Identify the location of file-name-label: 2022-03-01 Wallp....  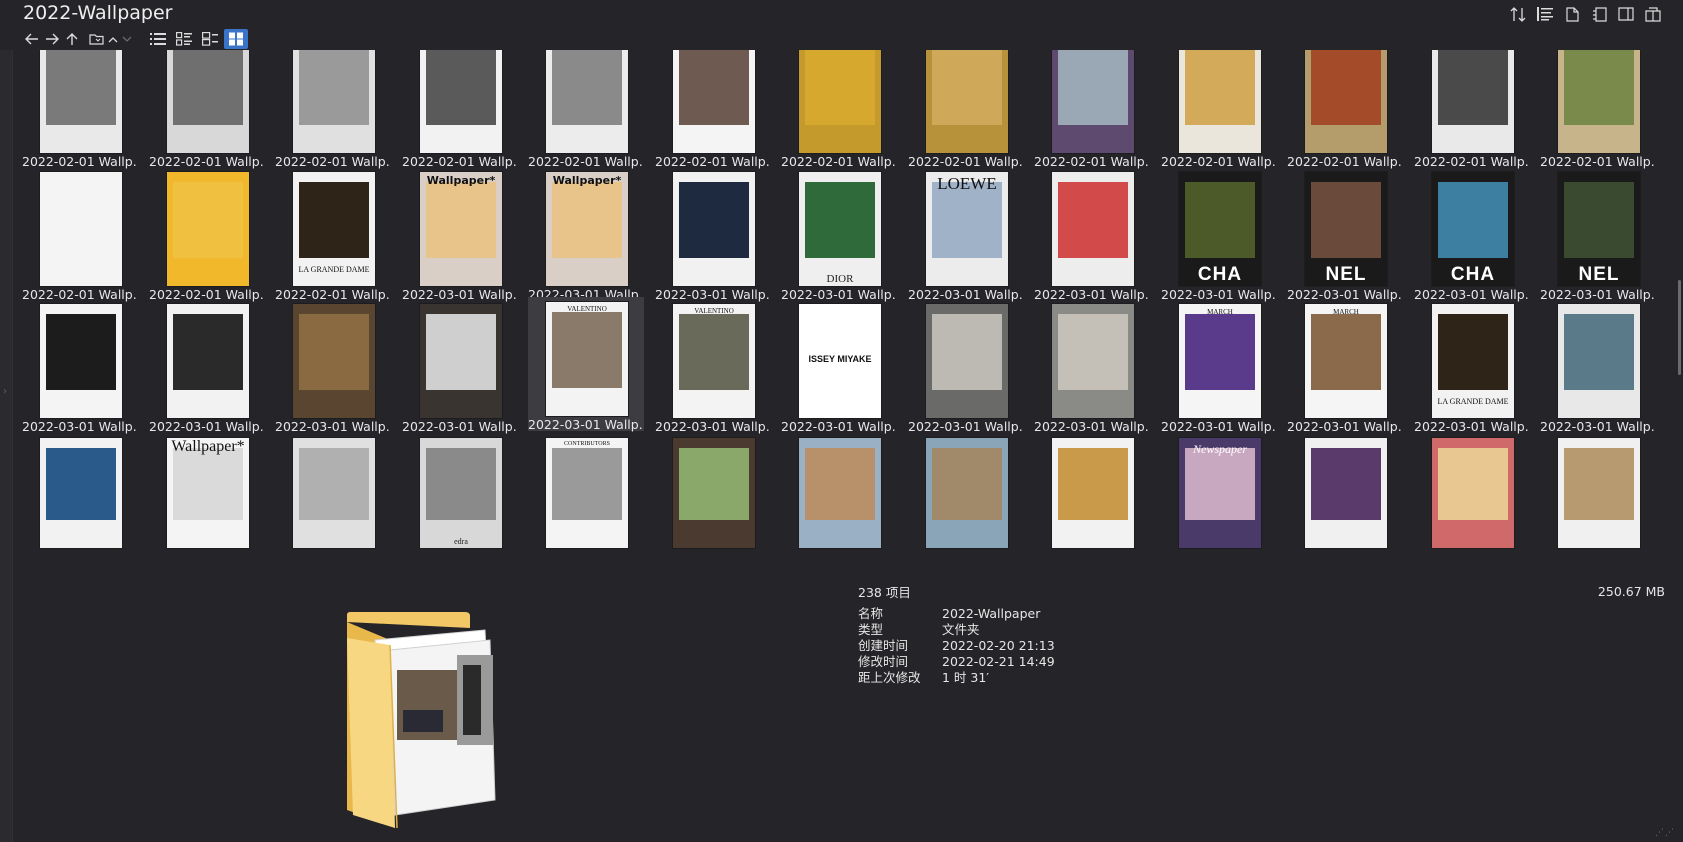
(966, 426).